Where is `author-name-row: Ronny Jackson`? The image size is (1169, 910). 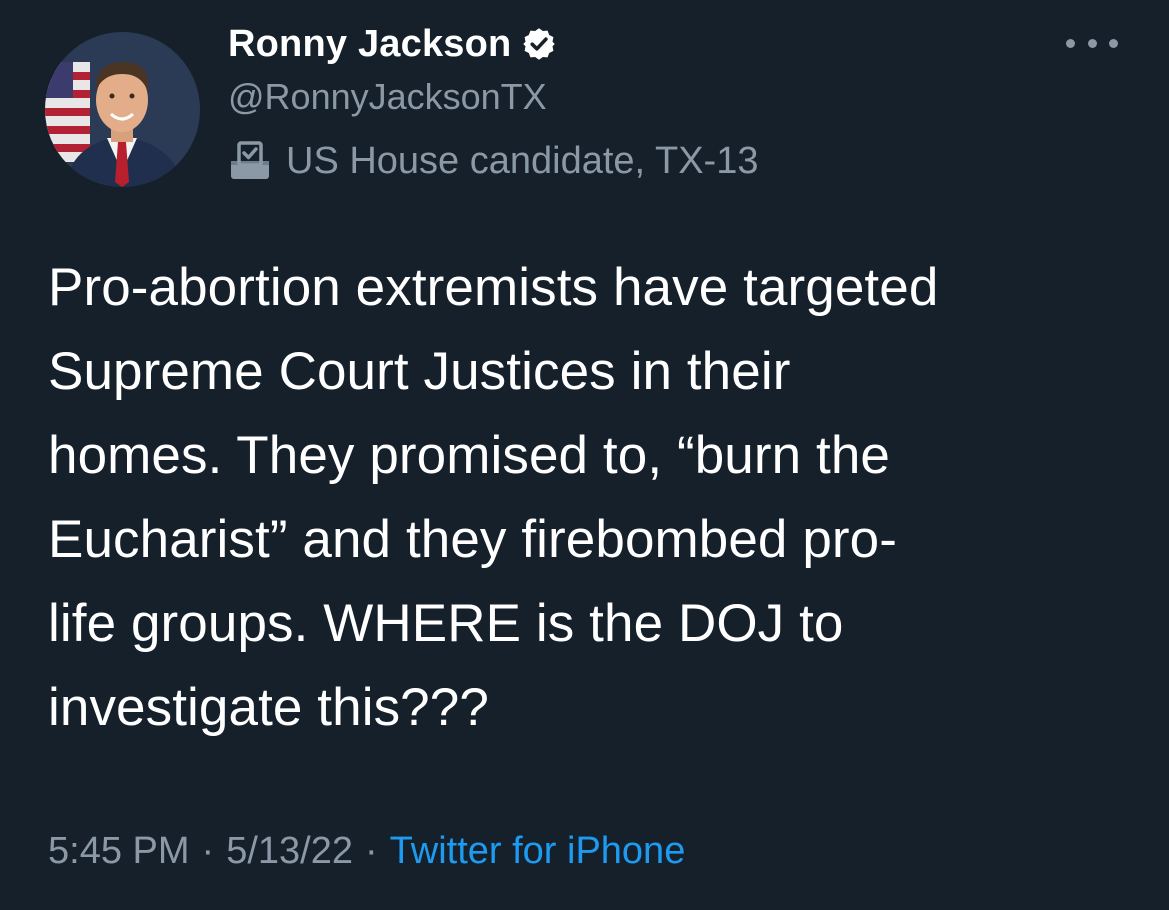
author-name-row: Ronny Jackson is located at coordinates (392, 44).